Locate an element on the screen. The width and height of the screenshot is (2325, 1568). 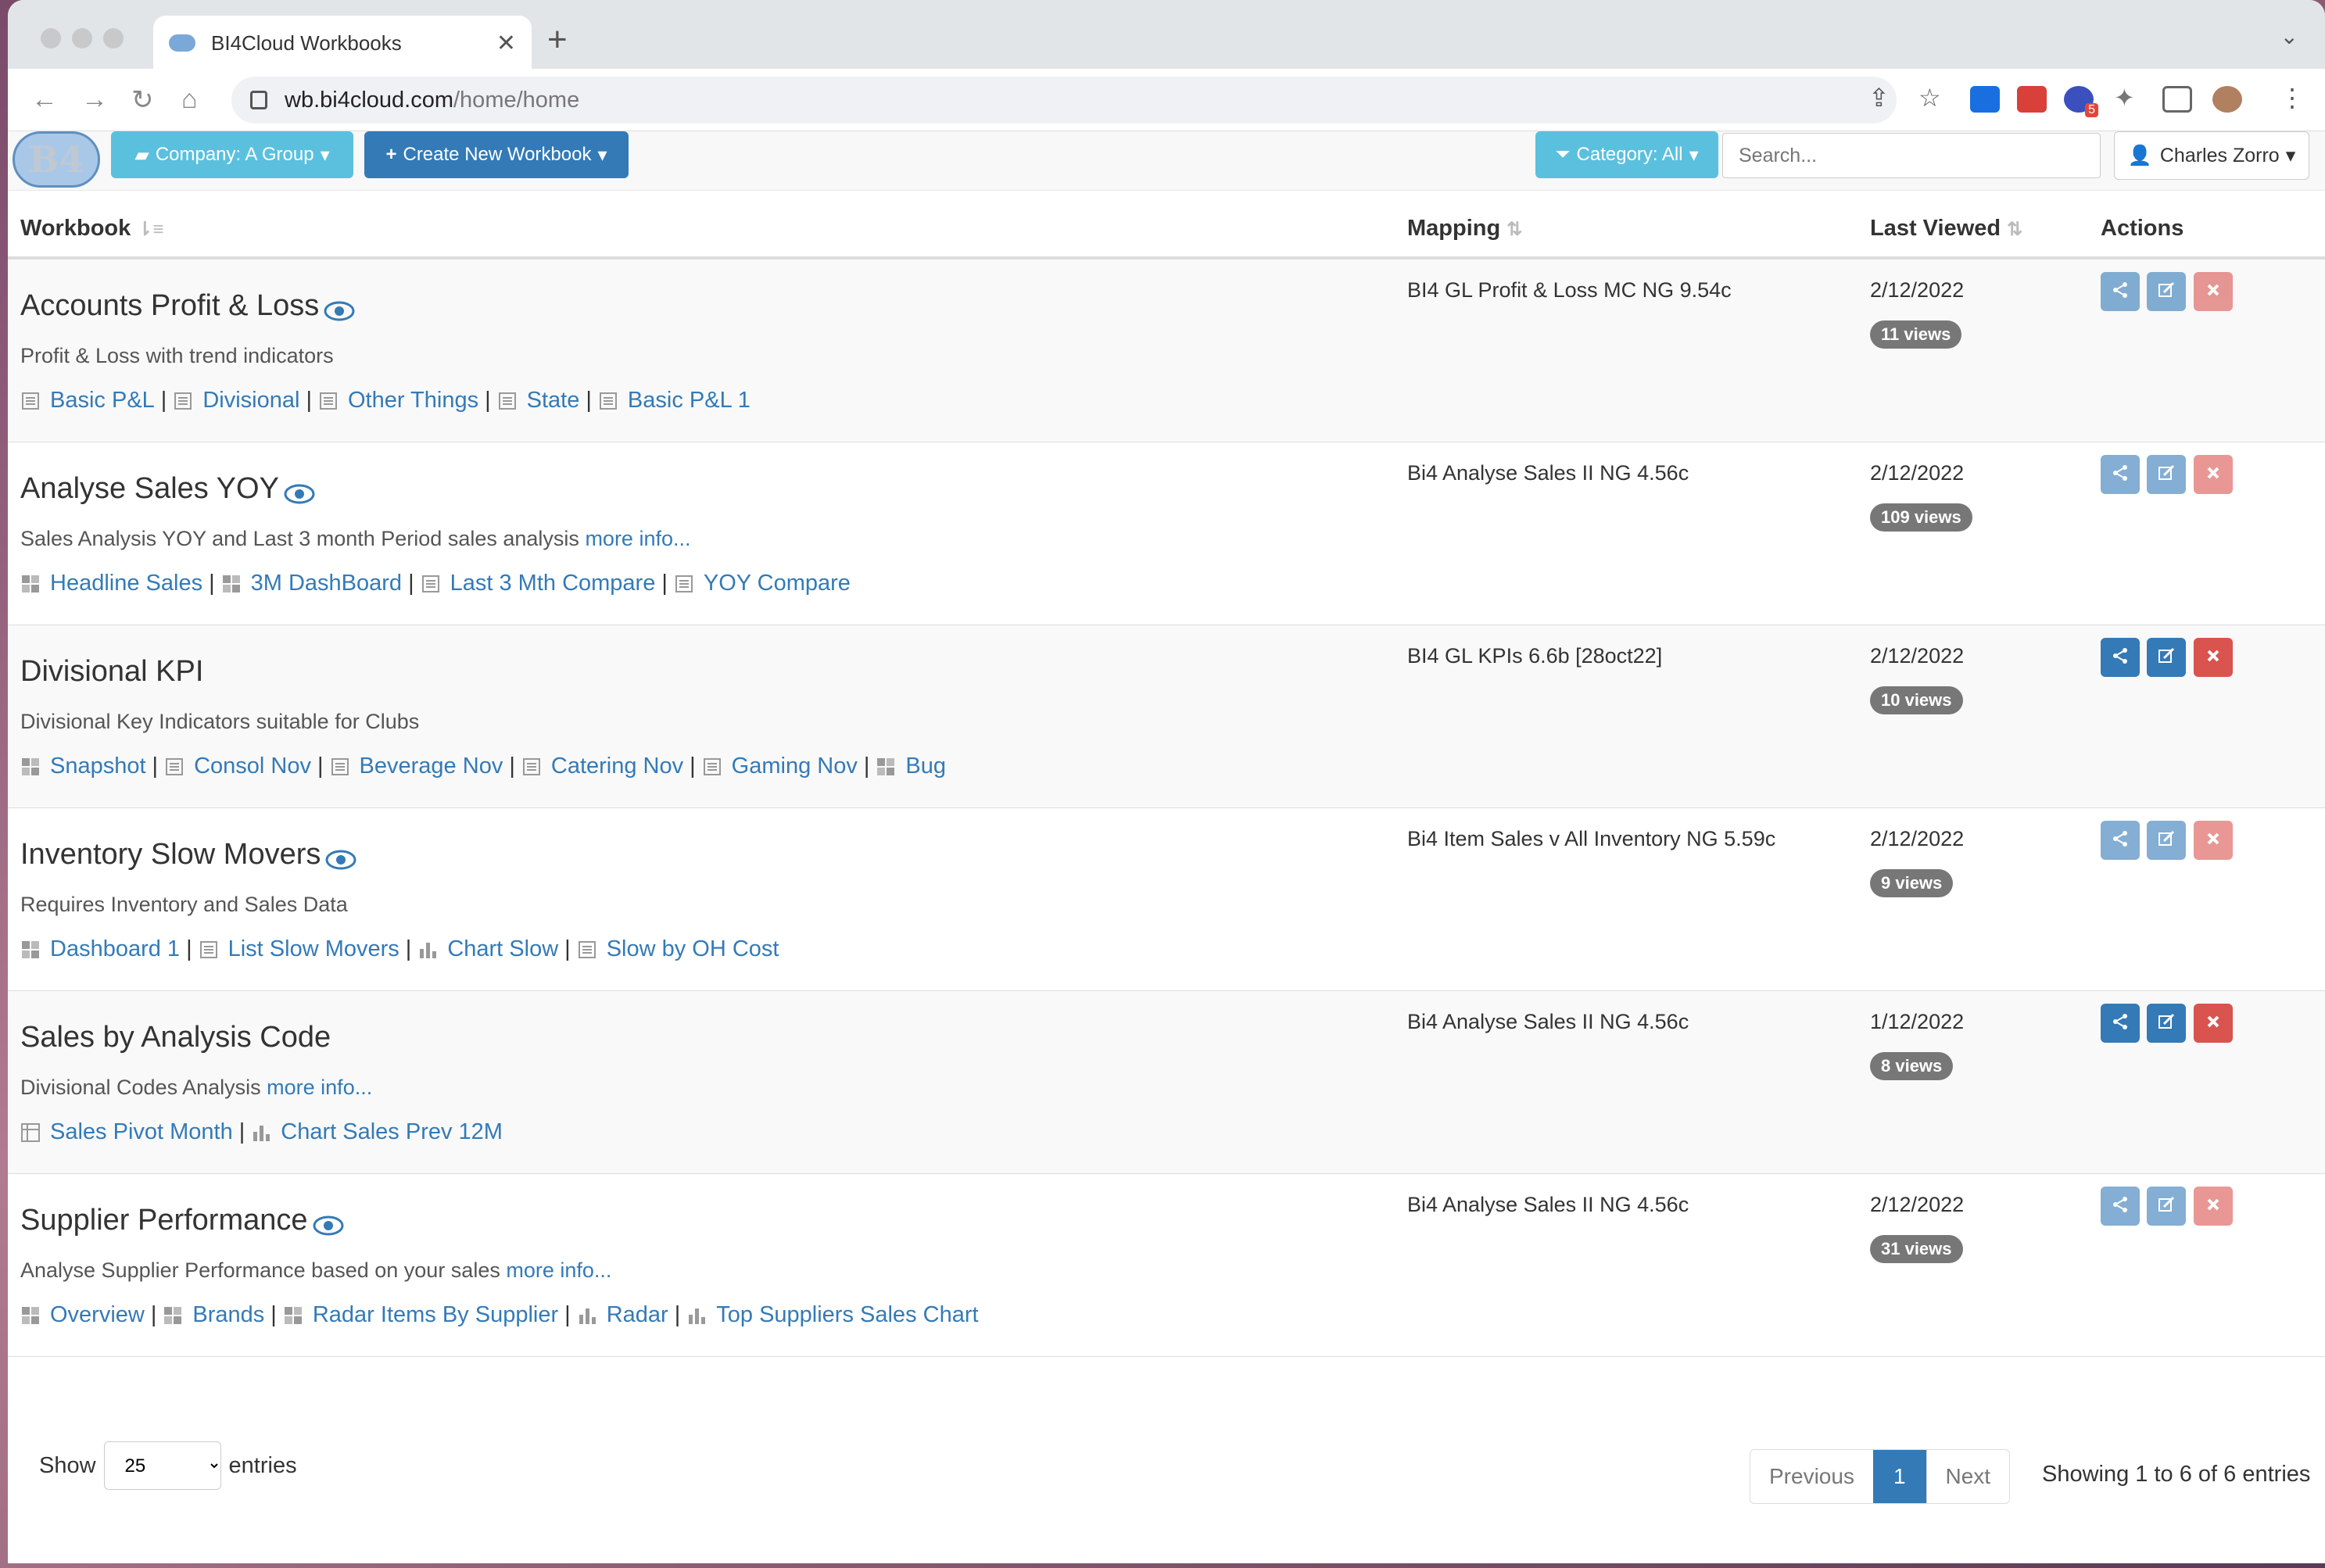
col-mapping: Mapping ⇅ is located at coordinates (1464, 229).